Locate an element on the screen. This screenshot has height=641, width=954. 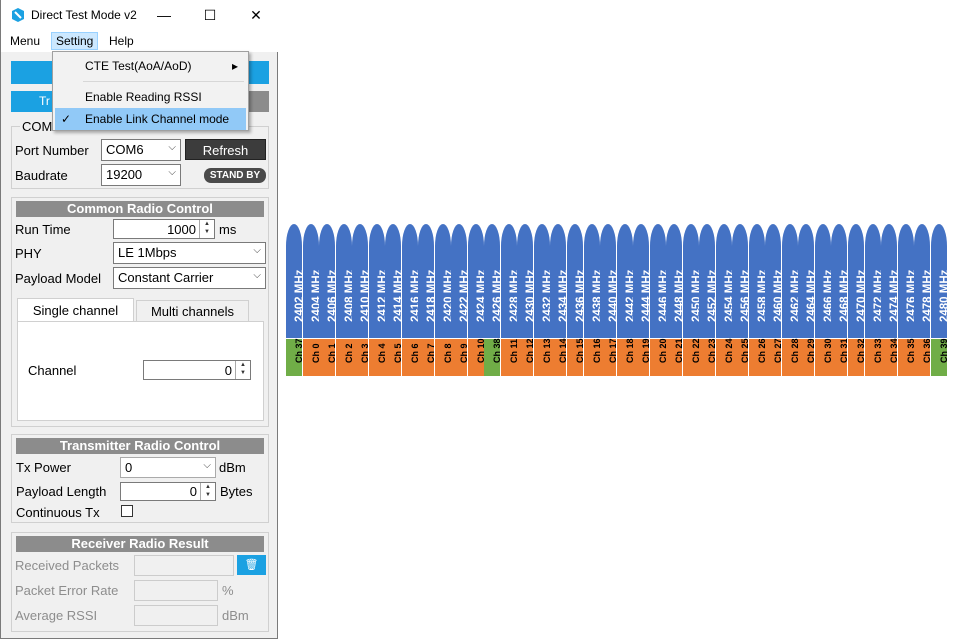
data-channel-cell: Ch 25 is located at coordinates (741, 357).